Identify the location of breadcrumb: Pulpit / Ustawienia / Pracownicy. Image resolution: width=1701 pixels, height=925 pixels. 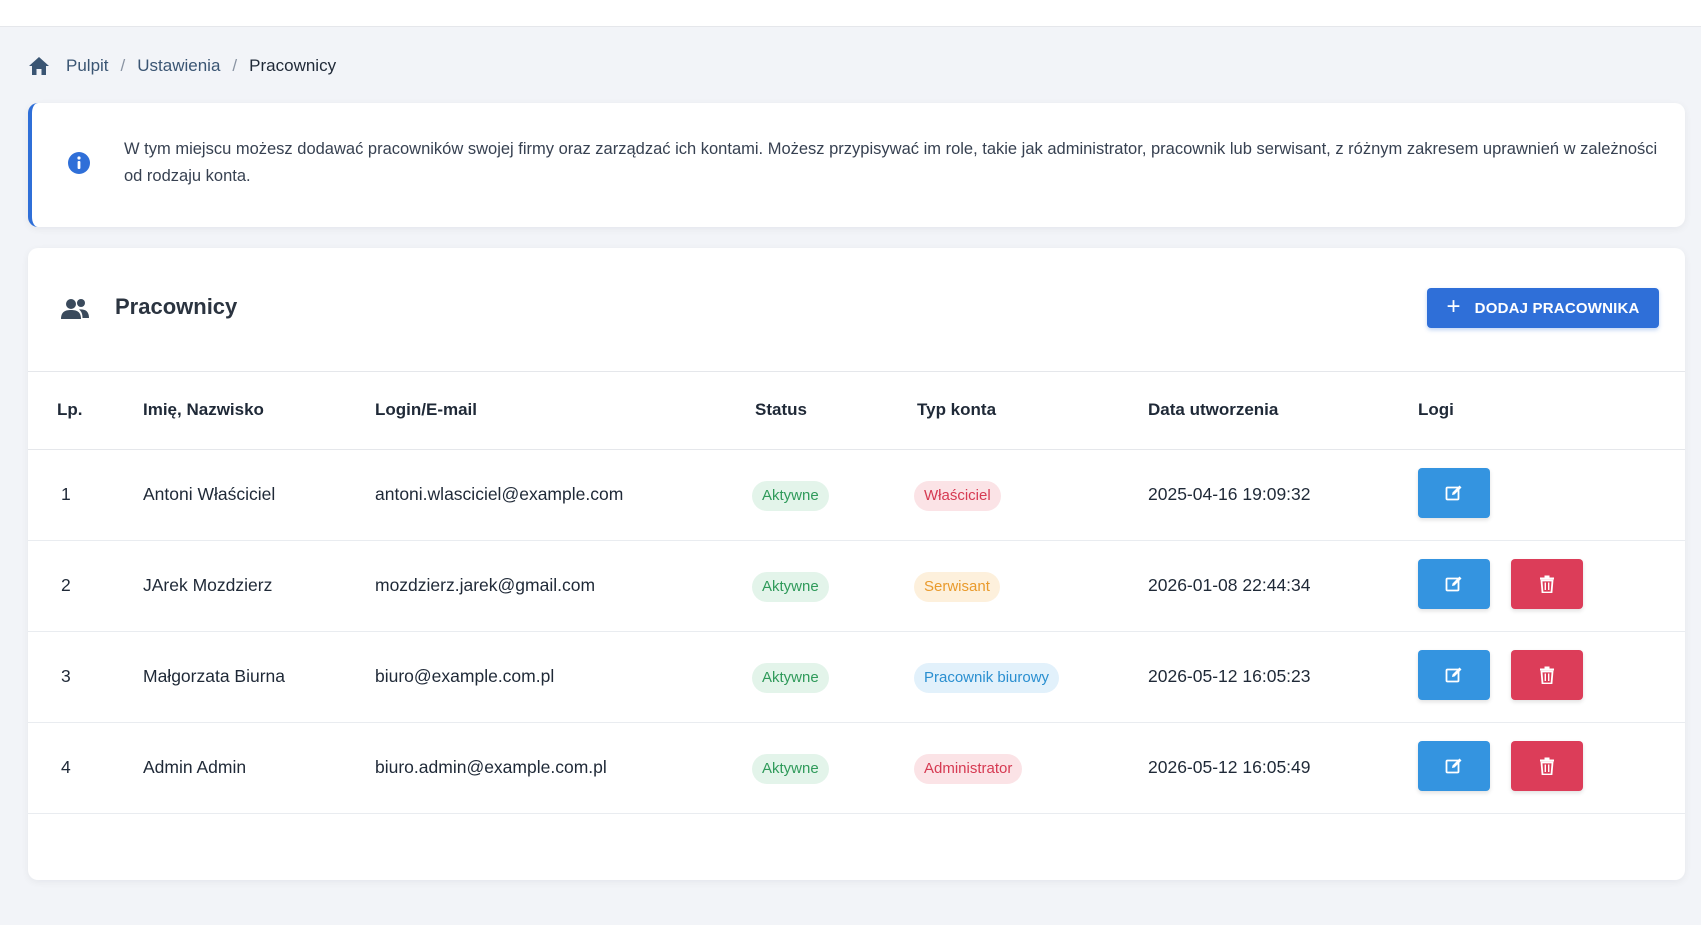
(182, 66).